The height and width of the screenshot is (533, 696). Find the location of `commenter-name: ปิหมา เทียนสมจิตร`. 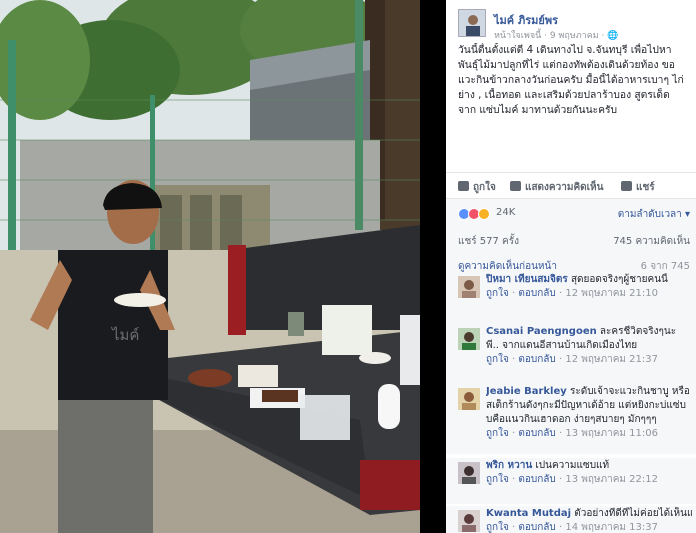

commenter-name: ปิหมา เทียนสมจิตร is located at coordinates (527, 279).